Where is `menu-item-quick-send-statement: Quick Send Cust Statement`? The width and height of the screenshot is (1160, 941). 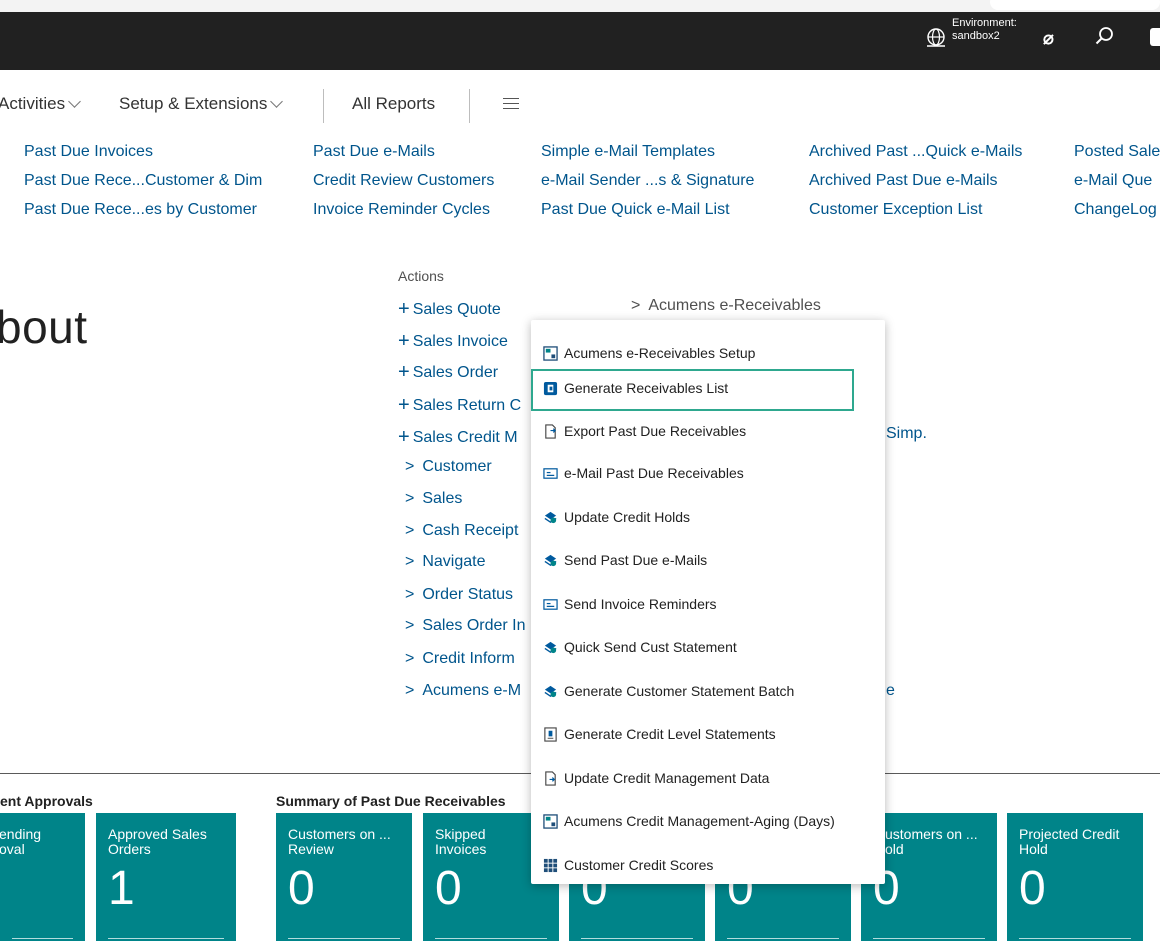
menu-item-quick-send-statement: Quick Send Cust Statement is located at coordinates (640, 647).